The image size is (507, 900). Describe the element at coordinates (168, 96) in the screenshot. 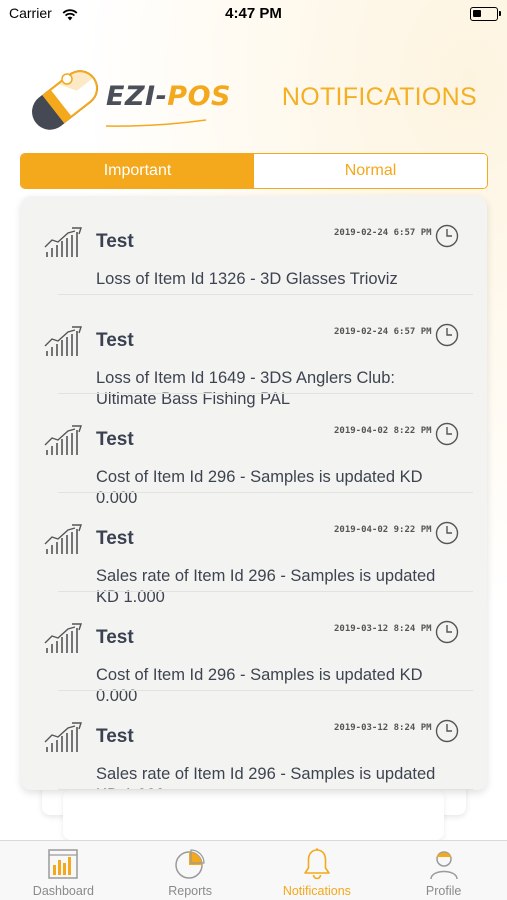

I see `logo-wordmark: EZI-POS` at that location.